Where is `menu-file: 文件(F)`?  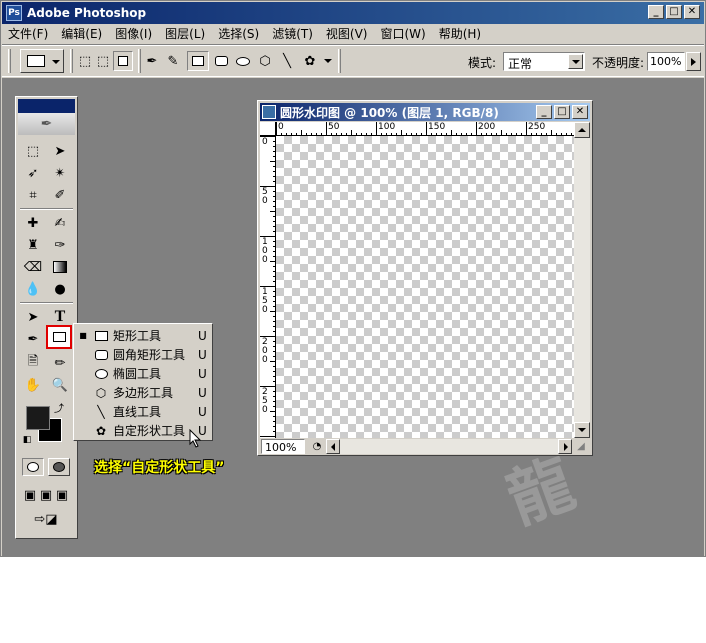 menu-file: 文件(F) is located at coordinates (28, 33).